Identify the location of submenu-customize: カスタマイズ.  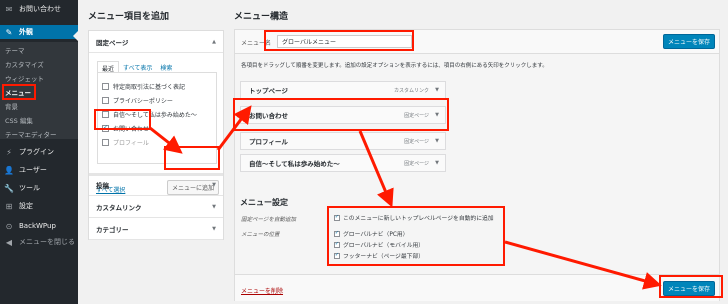
(39, 64).